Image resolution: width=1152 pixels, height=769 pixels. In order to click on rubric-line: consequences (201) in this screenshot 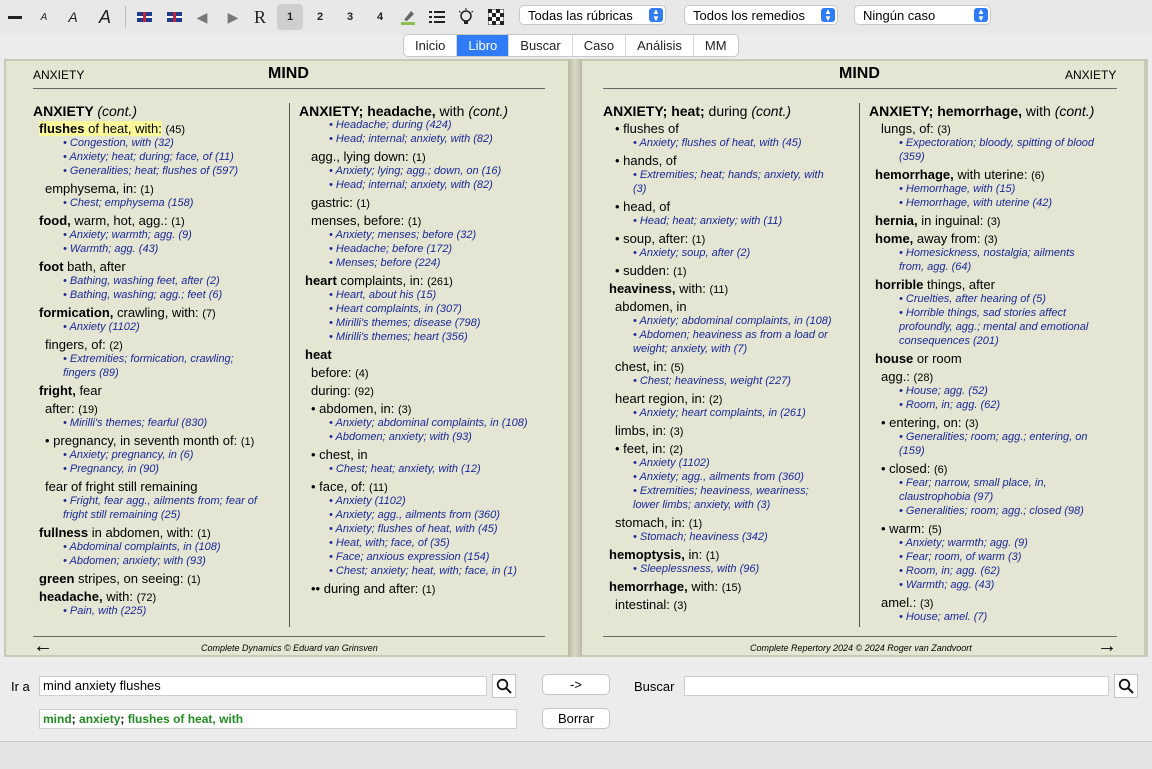, I will do `click(949, 341)`.